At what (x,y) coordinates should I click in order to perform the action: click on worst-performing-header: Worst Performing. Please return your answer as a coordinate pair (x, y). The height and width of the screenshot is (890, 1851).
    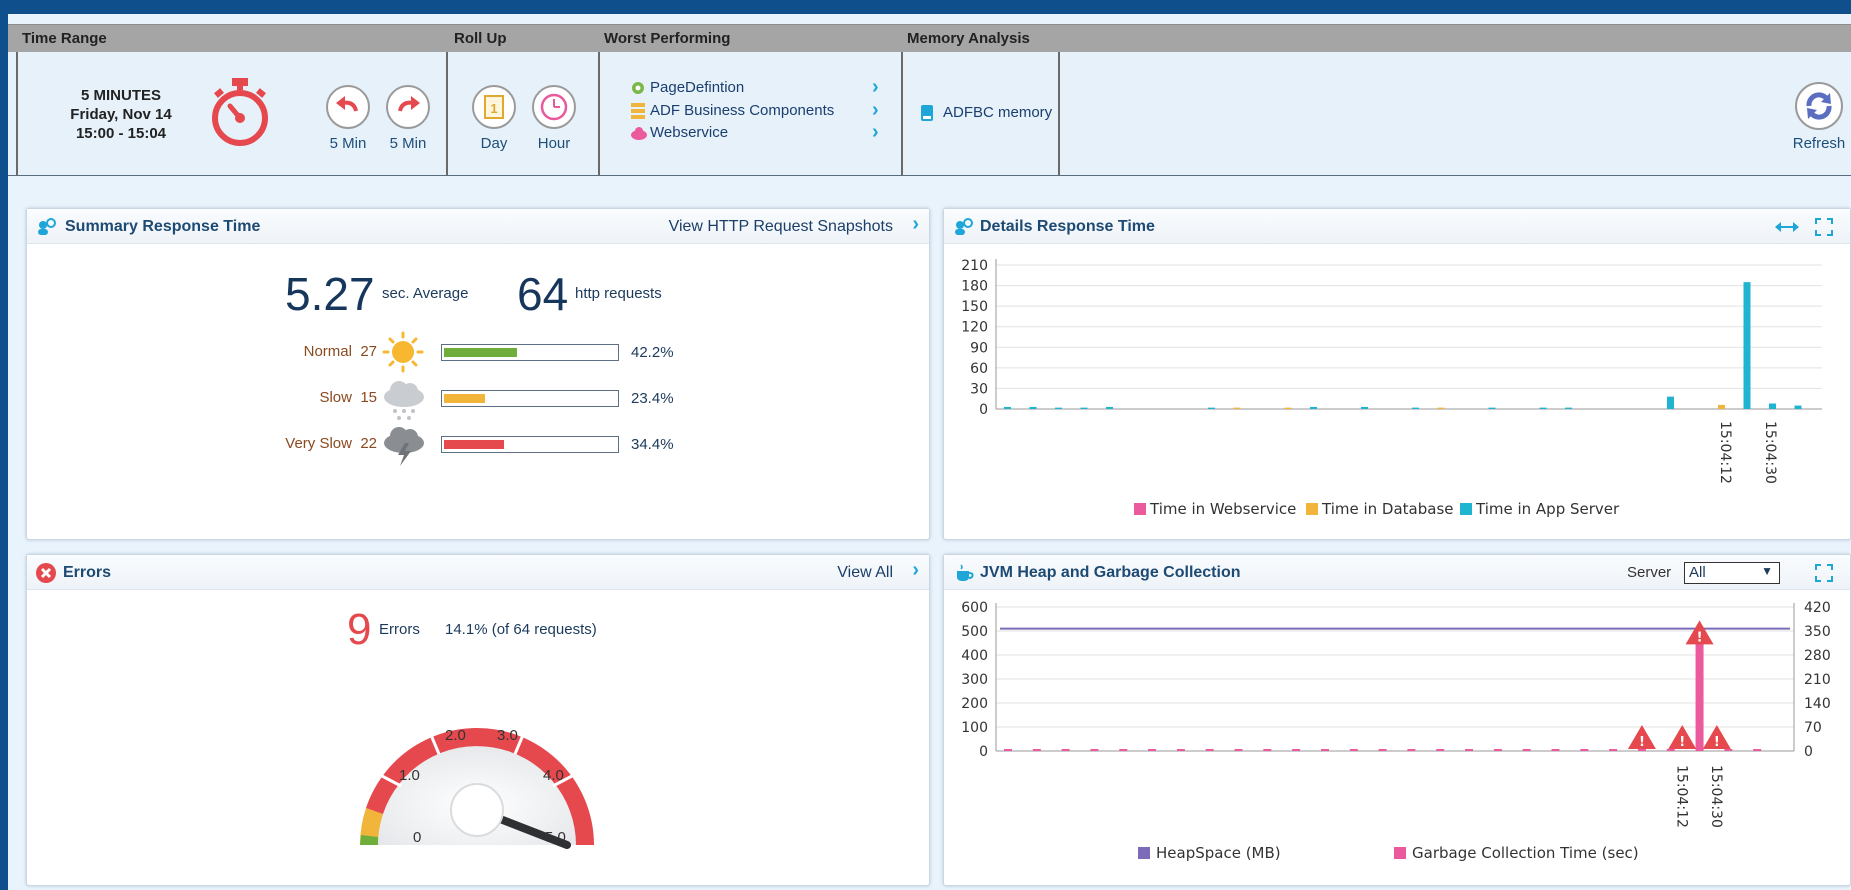
    Looking at the image, I should click on (667, 38).